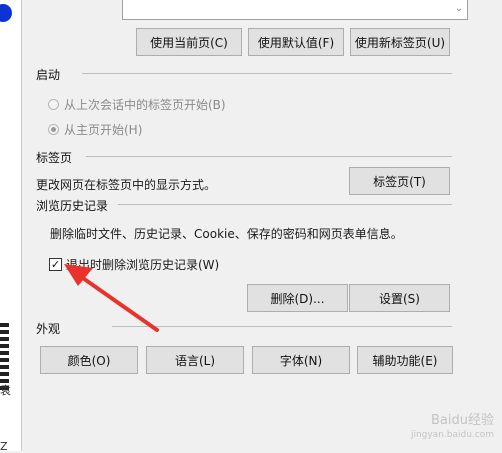  What do you see at coordinates (118, 303) in the screenshot?
I see `arrow-shaft` at bounding box center [118, 303].